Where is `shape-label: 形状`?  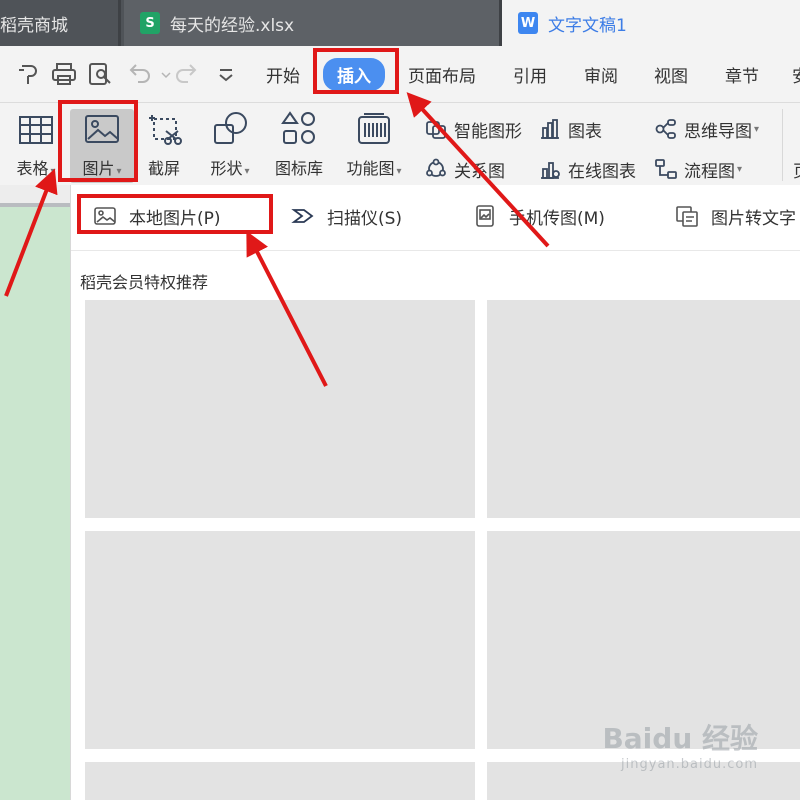 shape-label: 形状 is located at coordinates (226, 168).